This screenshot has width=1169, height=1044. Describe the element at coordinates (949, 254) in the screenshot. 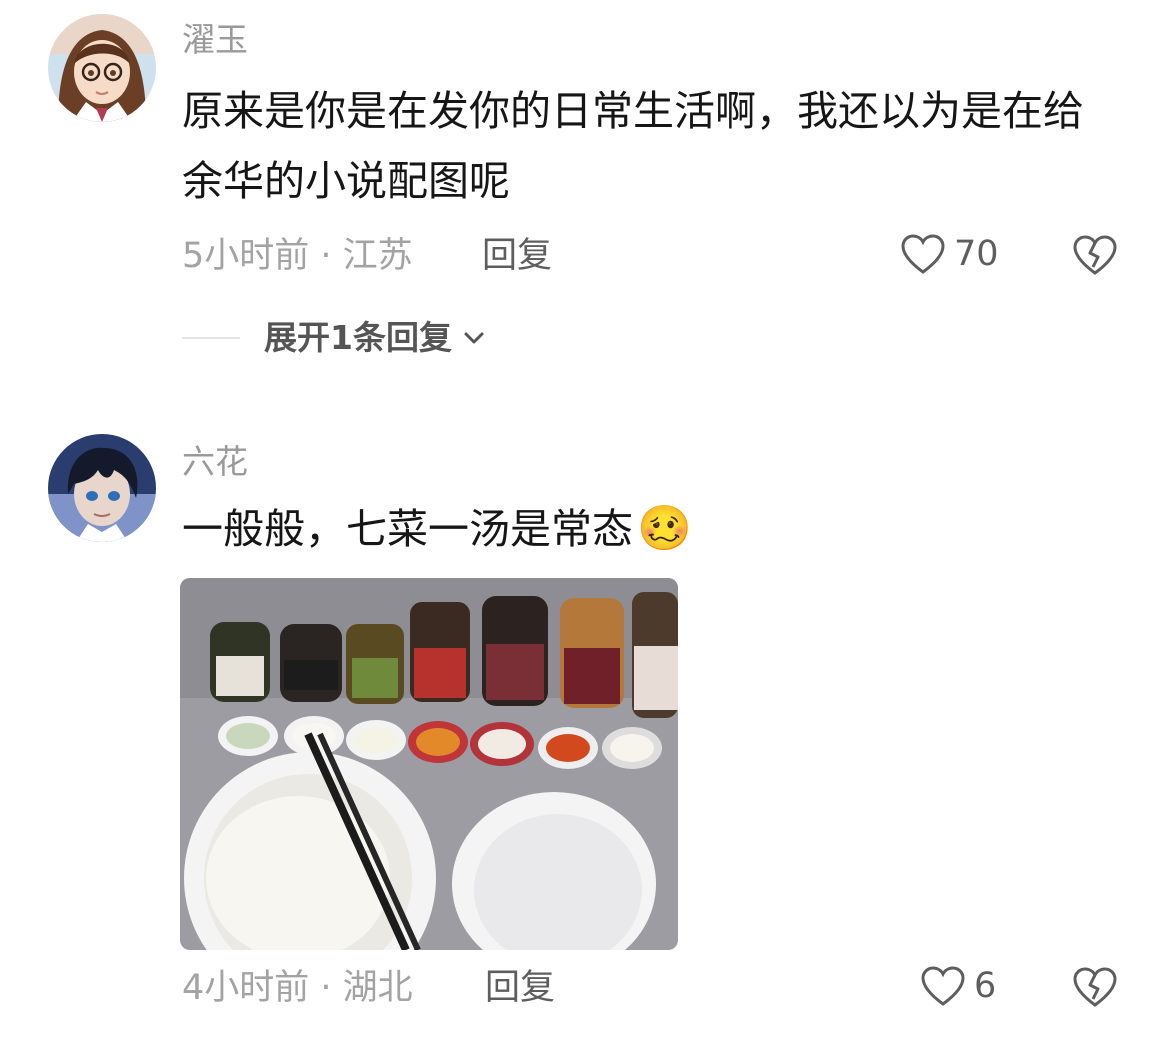

I see `like-button: 70` at that location.